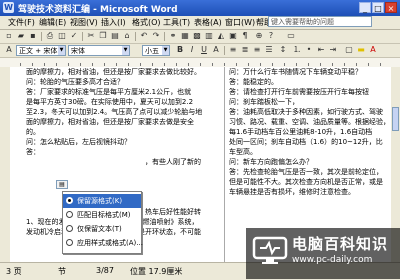 The image size is (400, 280). Describe the element at coordinates (216, 50) in the screenshot. I see `char-border-button: A` at that location.